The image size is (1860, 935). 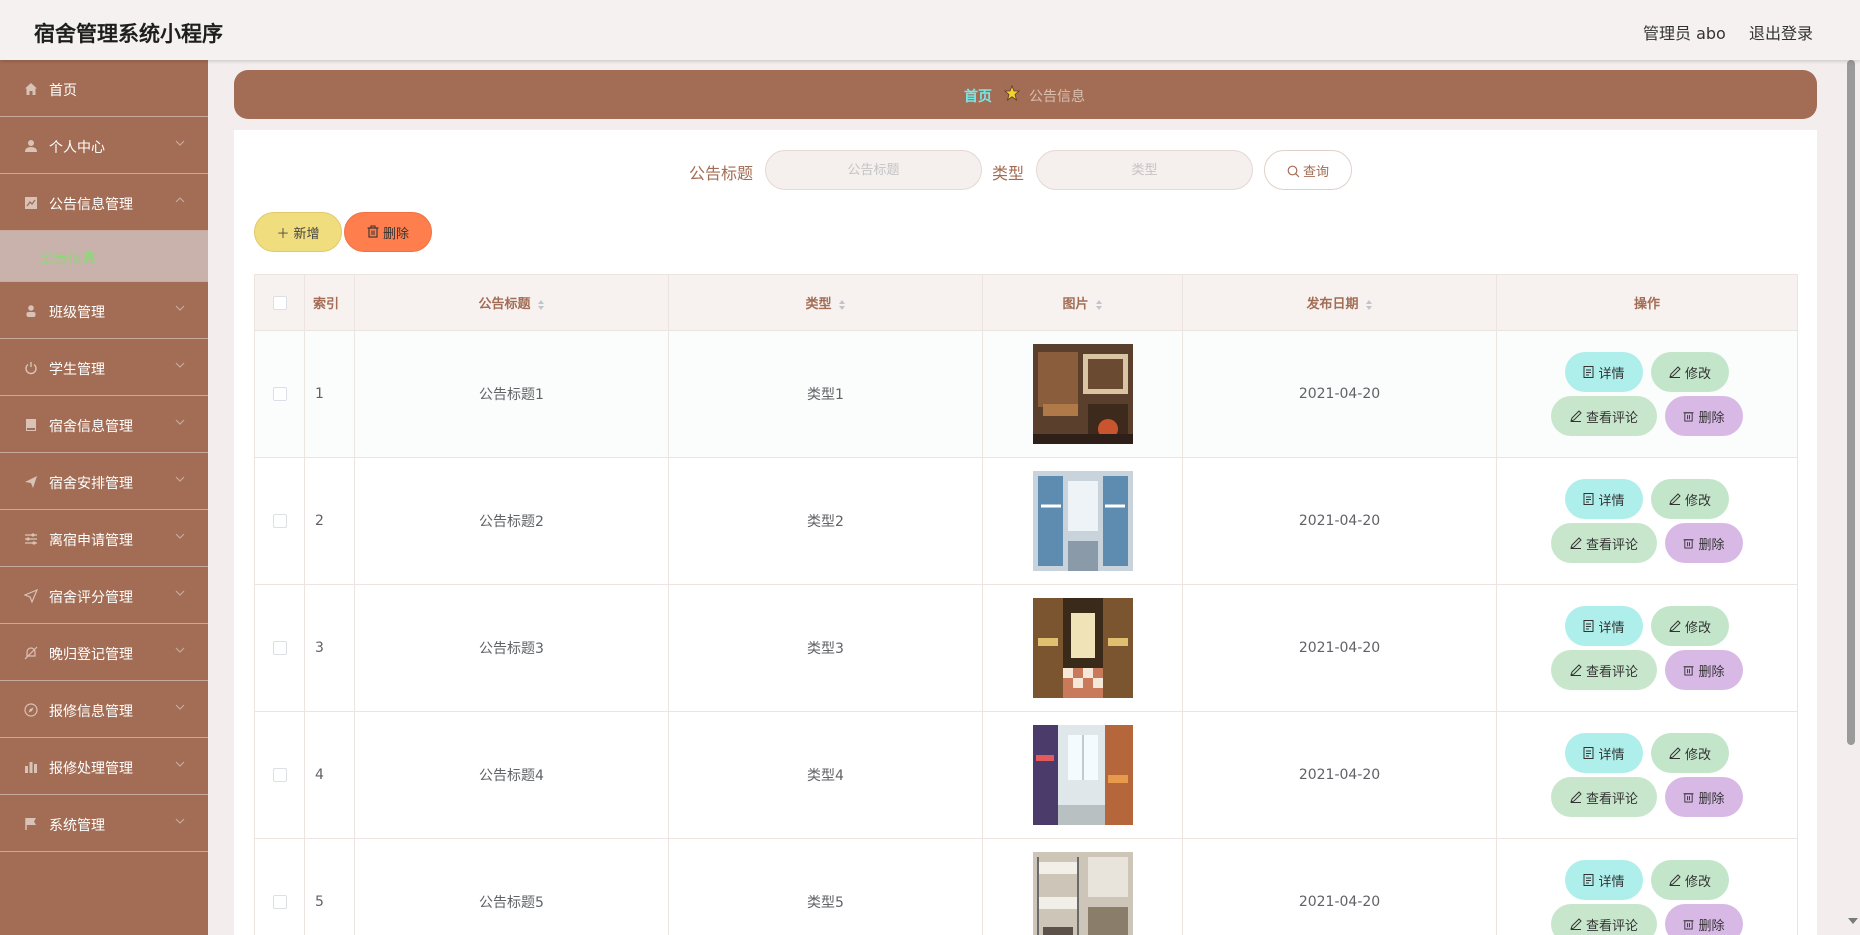 I want to click on table-header-row: 索引 公告标题 类型 图片 发布日期 操作, so click(x=1026, y=302).